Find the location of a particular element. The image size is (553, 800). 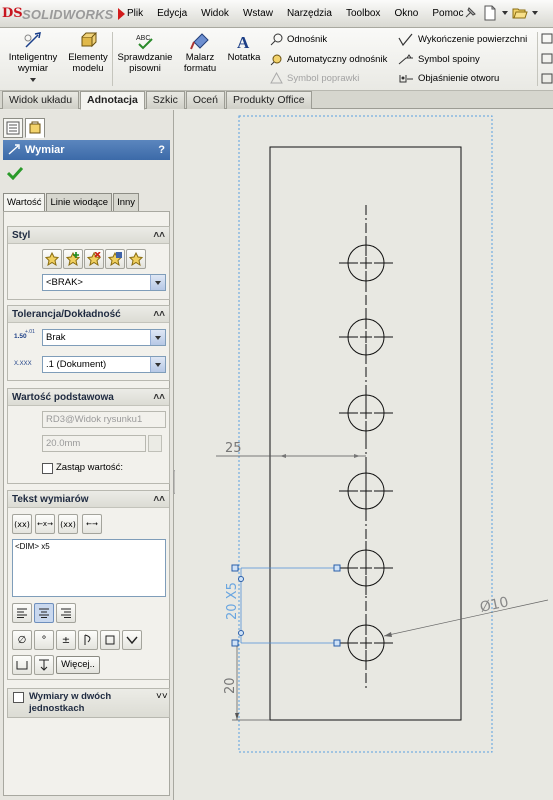

align-right-button is located at coordinates (66, 613).